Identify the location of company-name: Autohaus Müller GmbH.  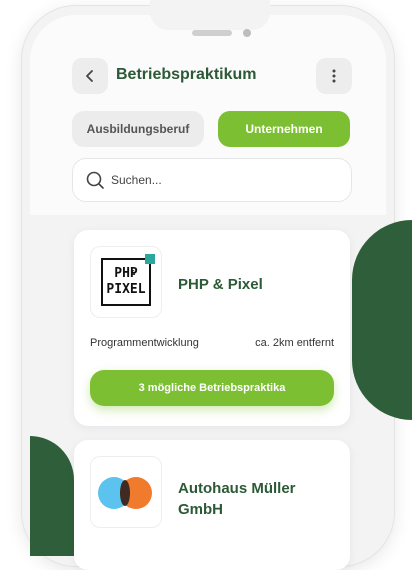
(237, 499).